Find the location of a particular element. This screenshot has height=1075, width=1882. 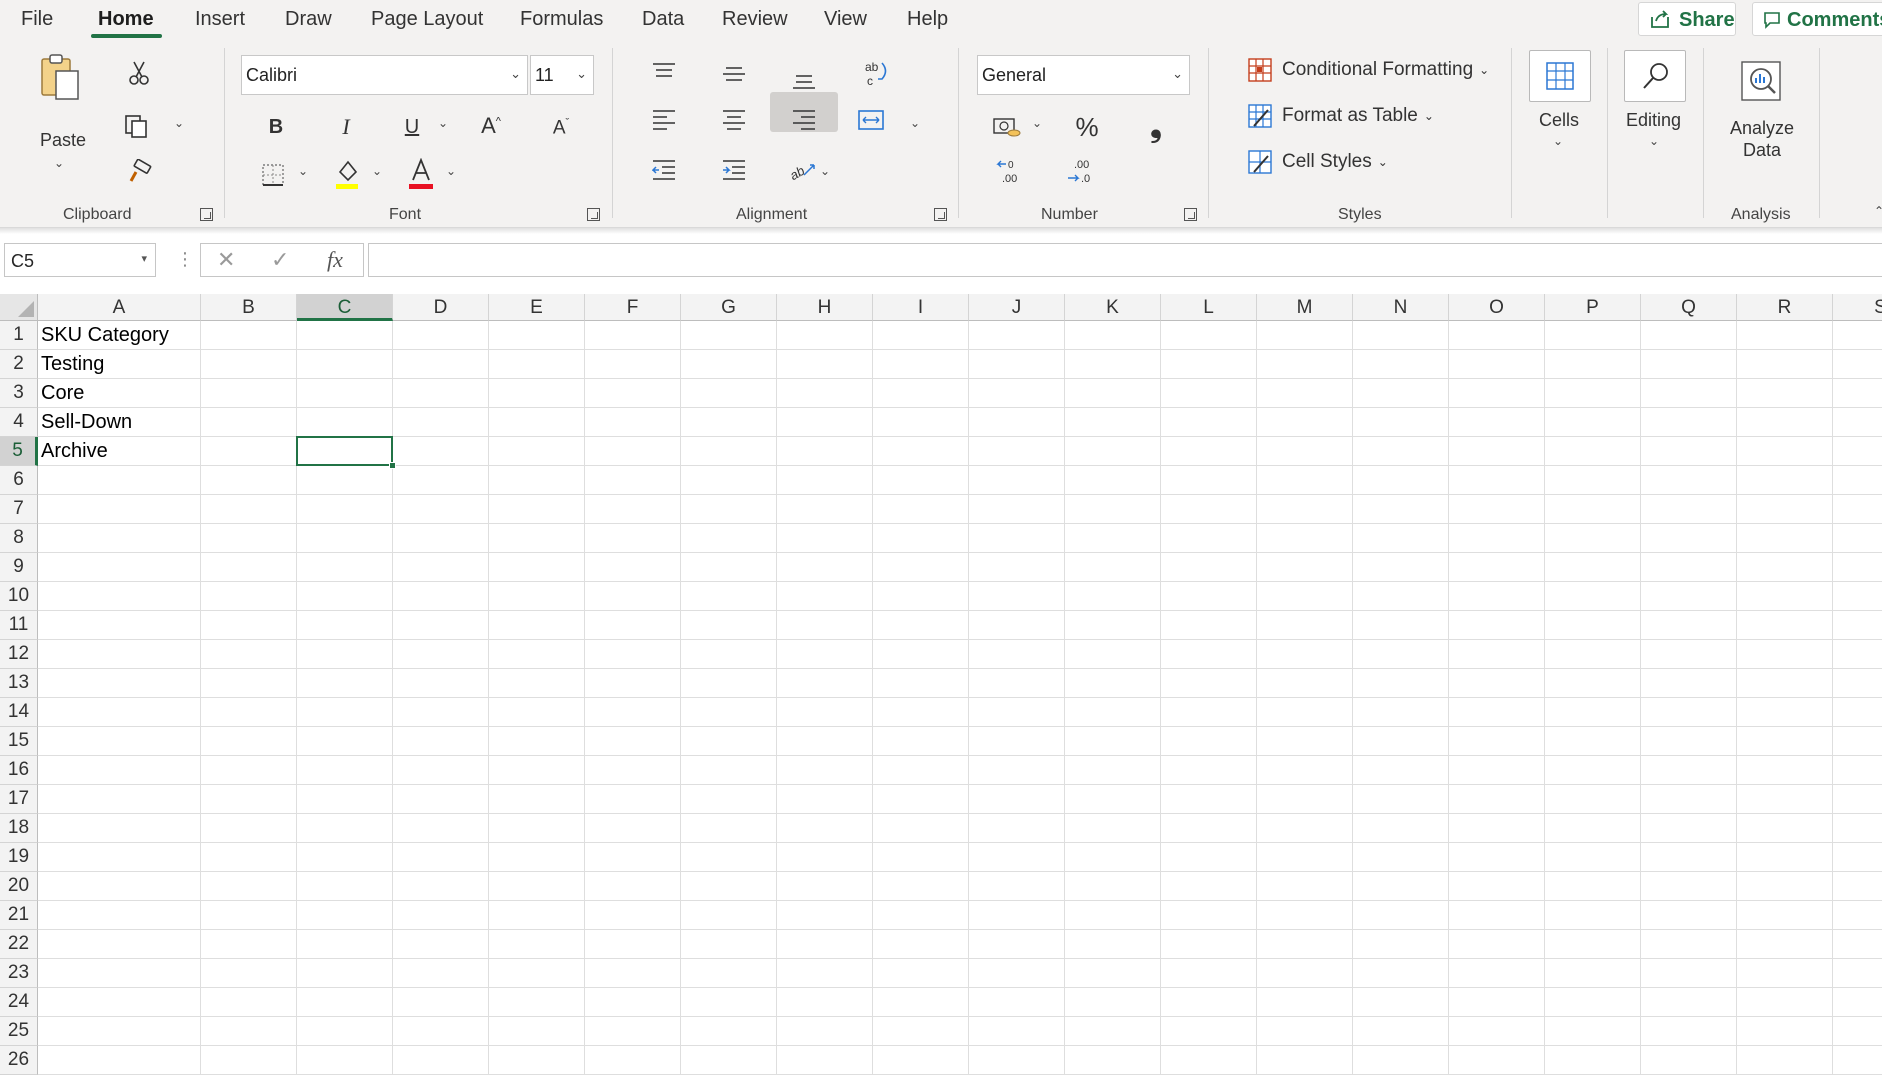

cell-styles-button: Cell Styles ⌄ is located at coordinates (1318, 162).